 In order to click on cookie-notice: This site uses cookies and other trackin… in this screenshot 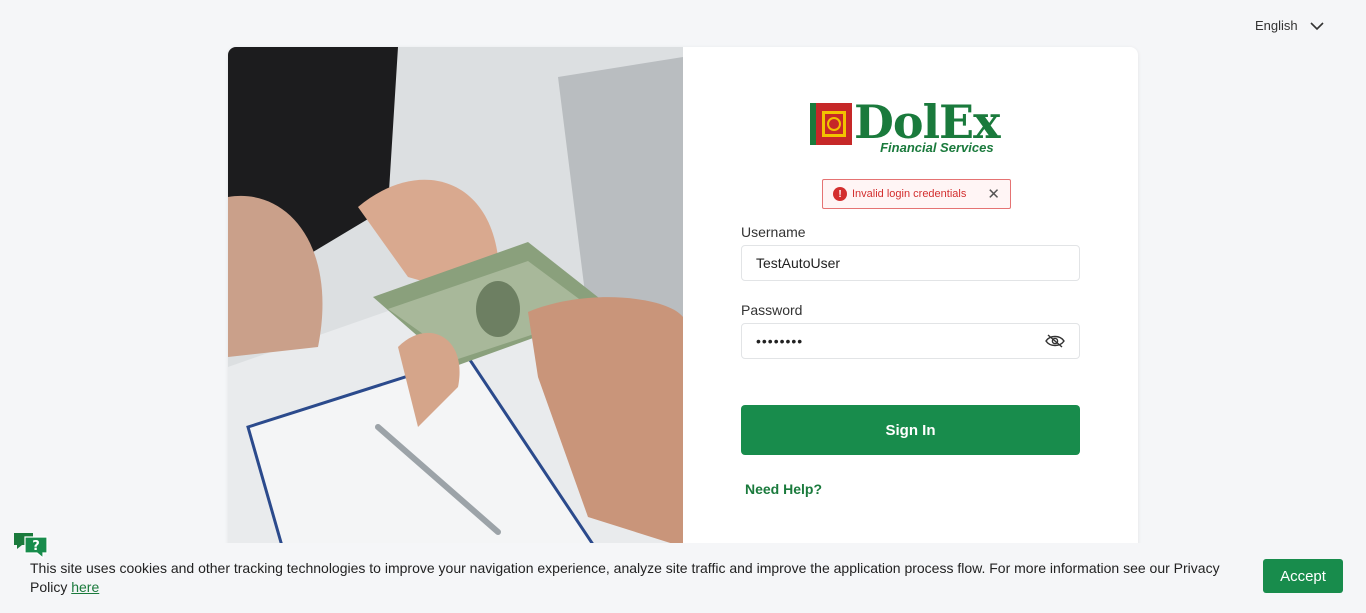, I will do `click(630, 578)`.